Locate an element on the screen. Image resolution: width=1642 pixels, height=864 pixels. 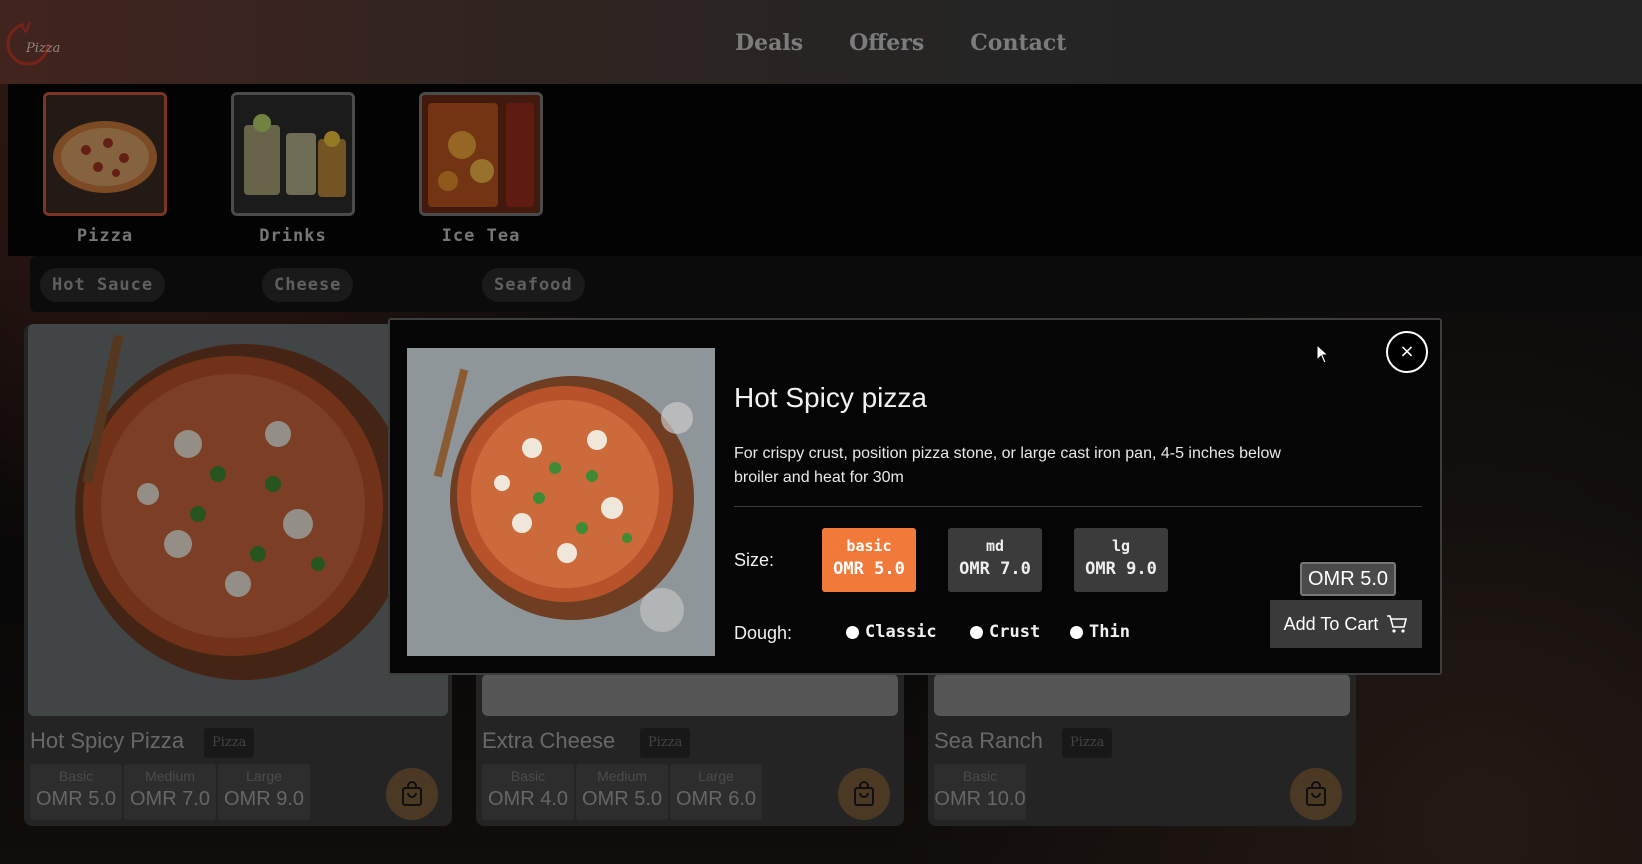
dough-option-label: Crust is located at coordinates (1015, 632).